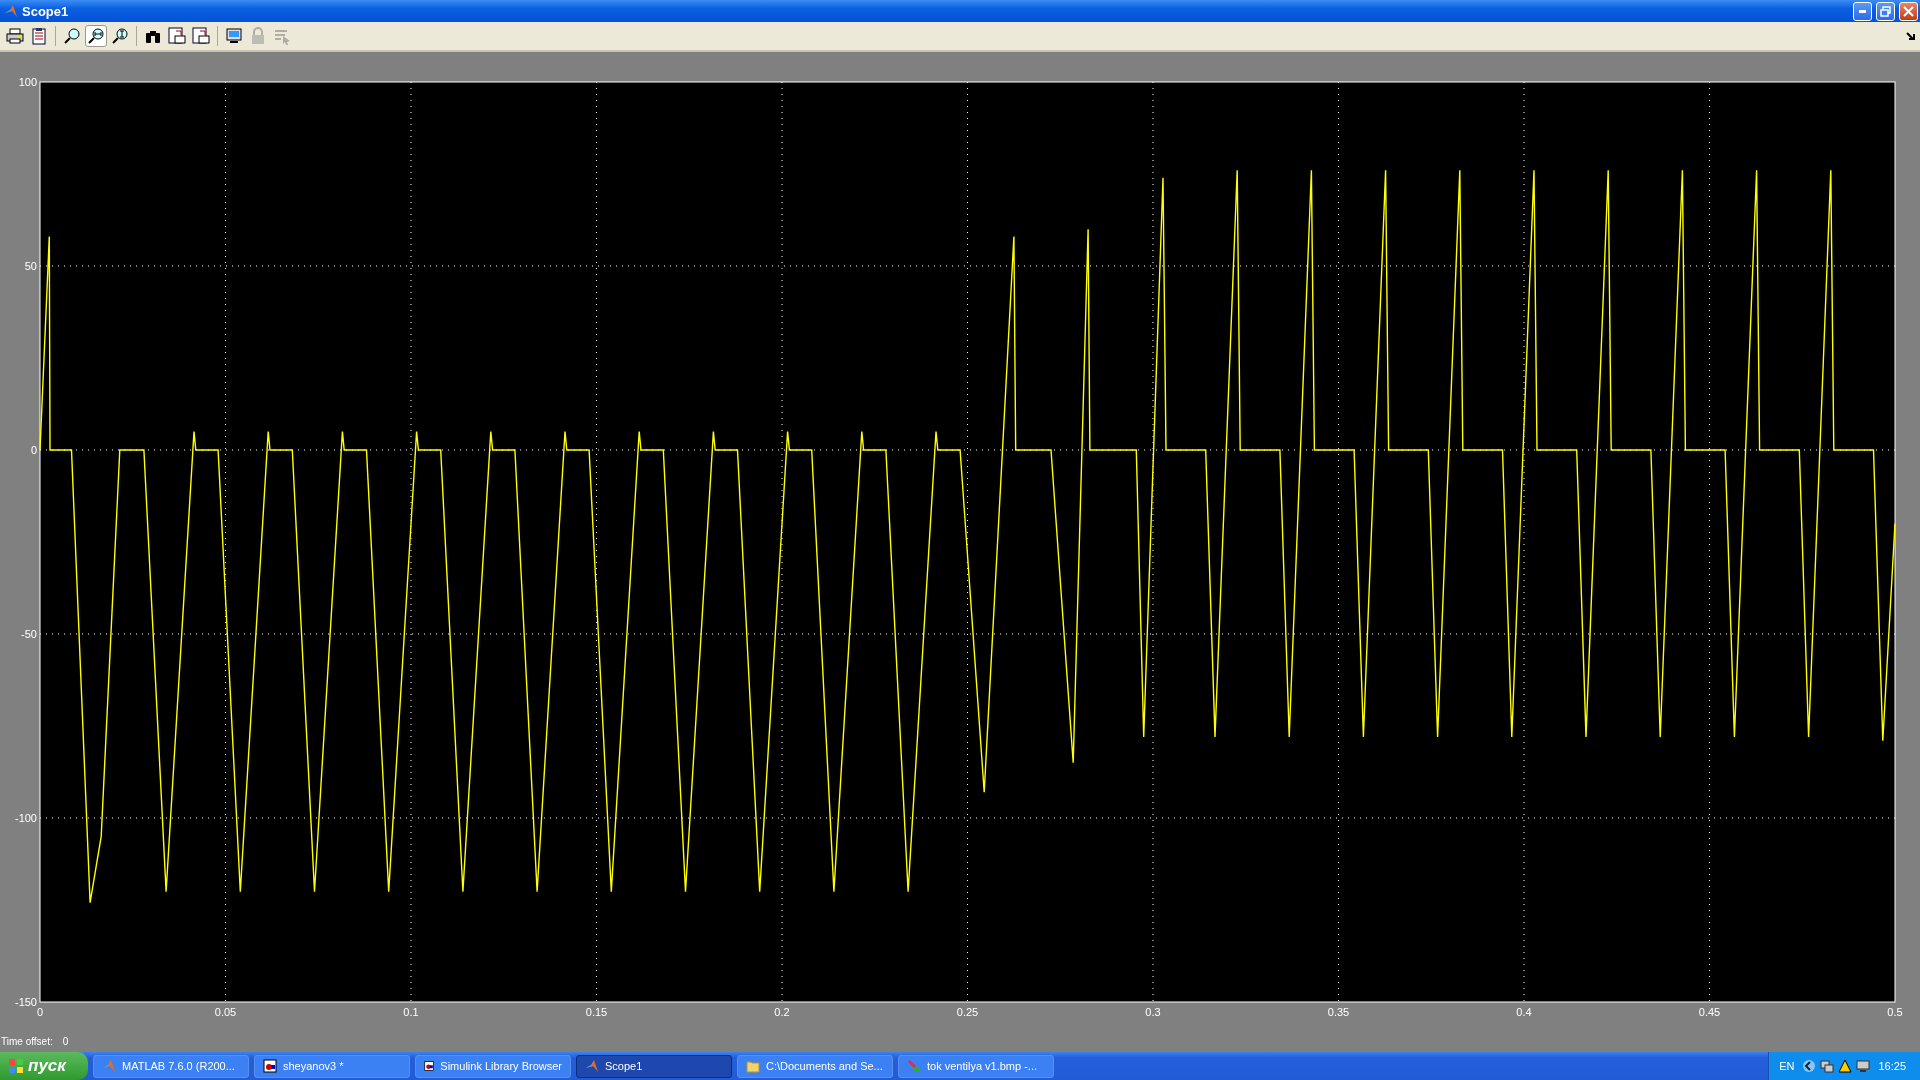  I want to click on y-tick-label: -100, so click(25, 818).